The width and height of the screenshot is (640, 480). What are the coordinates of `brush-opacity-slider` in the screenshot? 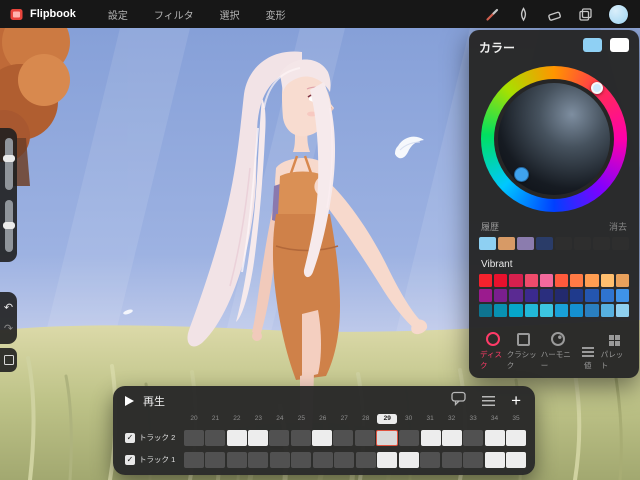 It's located at (8, 226).